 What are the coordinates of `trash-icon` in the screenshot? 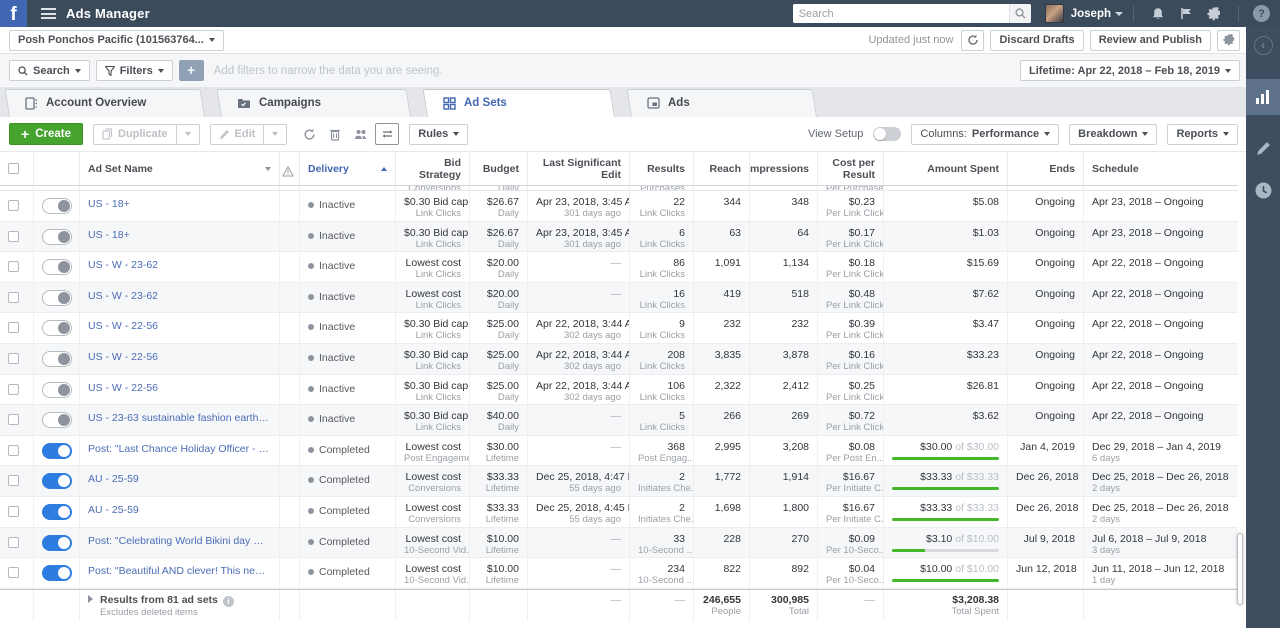 It's located at (335, 134).